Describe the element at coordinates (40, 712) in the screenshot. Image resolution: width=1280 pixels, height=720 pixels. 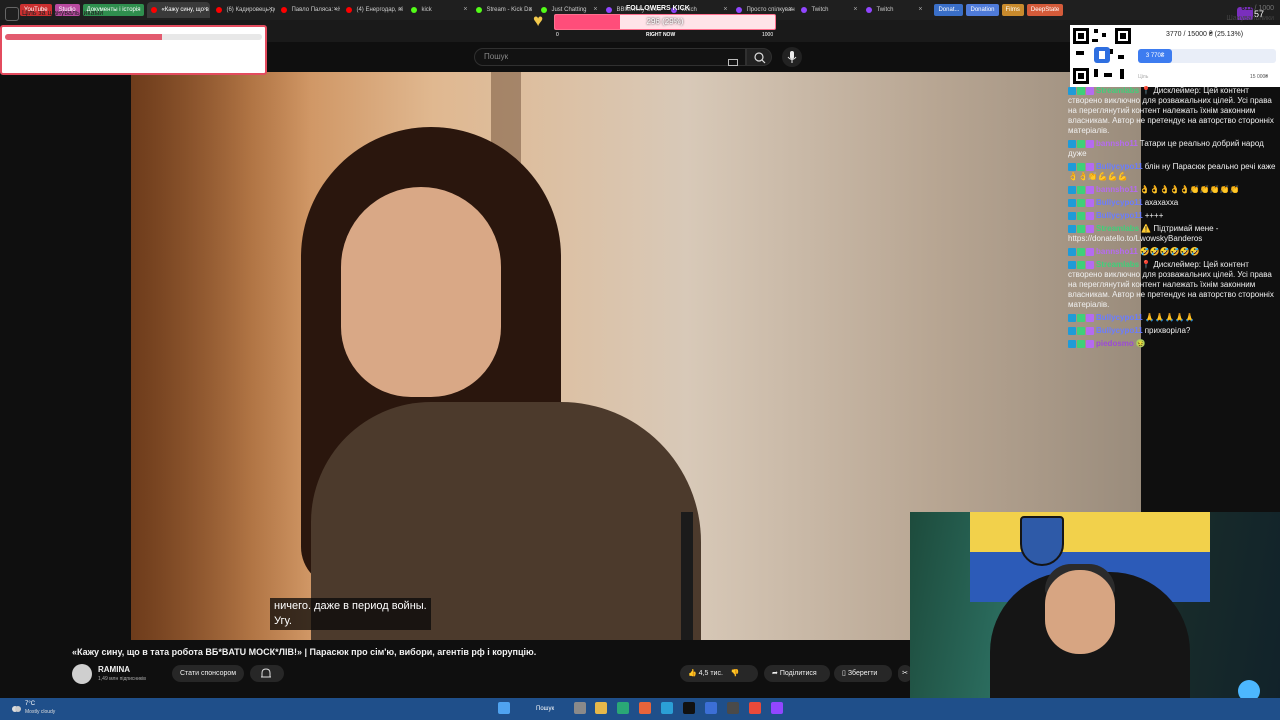
I see `weather-description: Mostly cloudy` at that location.